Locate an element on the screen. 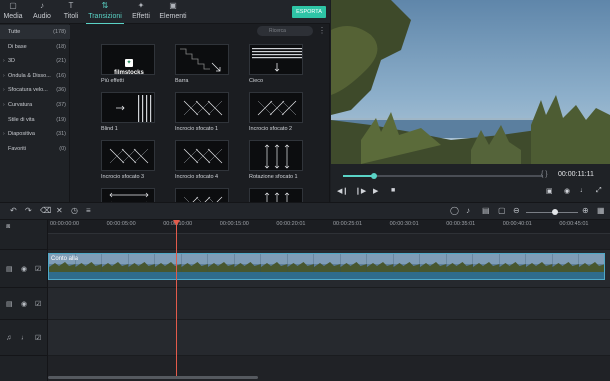 Image resolution: width=610 pixels, height=381 pixels. play-icon: ▶ is located at coordinates (375, 191).